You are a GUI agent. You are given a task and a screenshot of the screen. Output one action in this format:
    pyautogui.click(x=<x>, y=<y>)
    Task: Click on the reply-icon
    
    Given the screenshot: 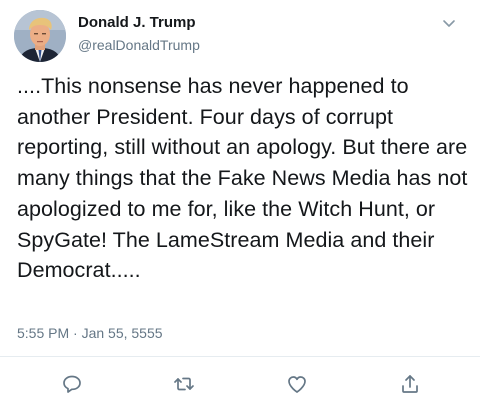 What is the action you would take?
    pyautogui.click(x=72, y=384)
    